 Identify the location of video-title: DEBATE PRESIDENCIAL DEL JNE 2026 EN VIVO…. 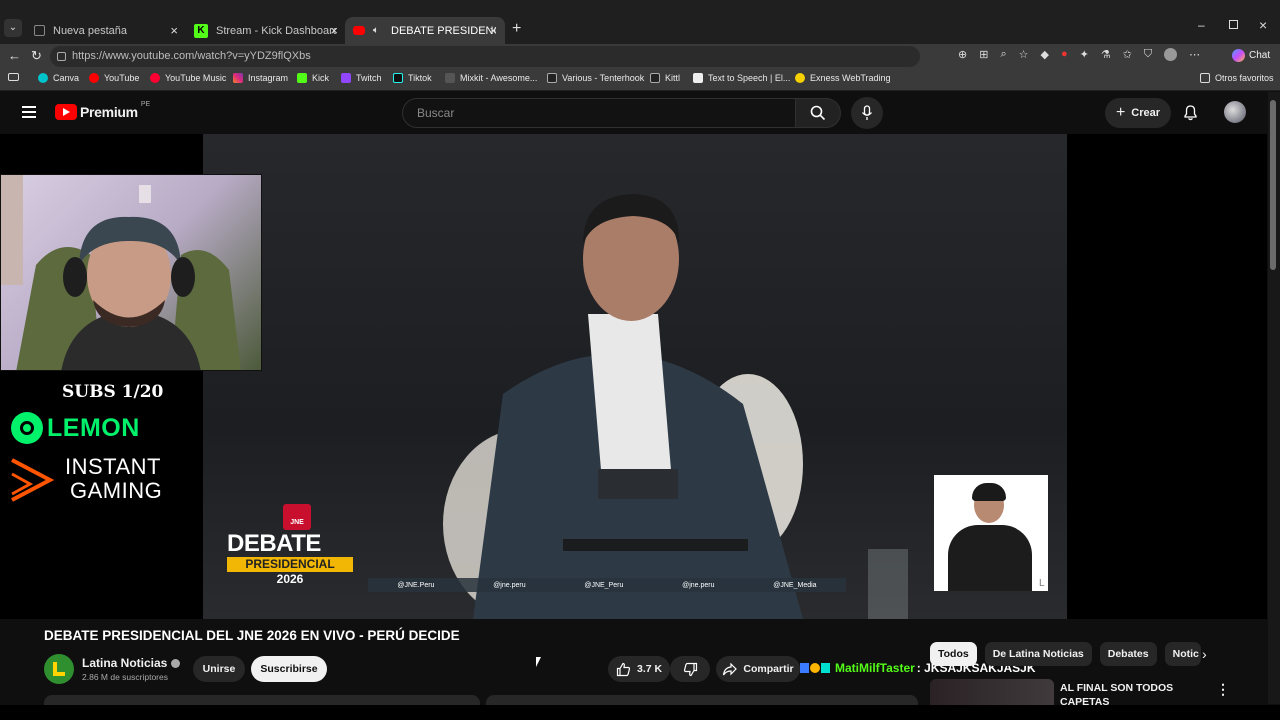
(252, 635).